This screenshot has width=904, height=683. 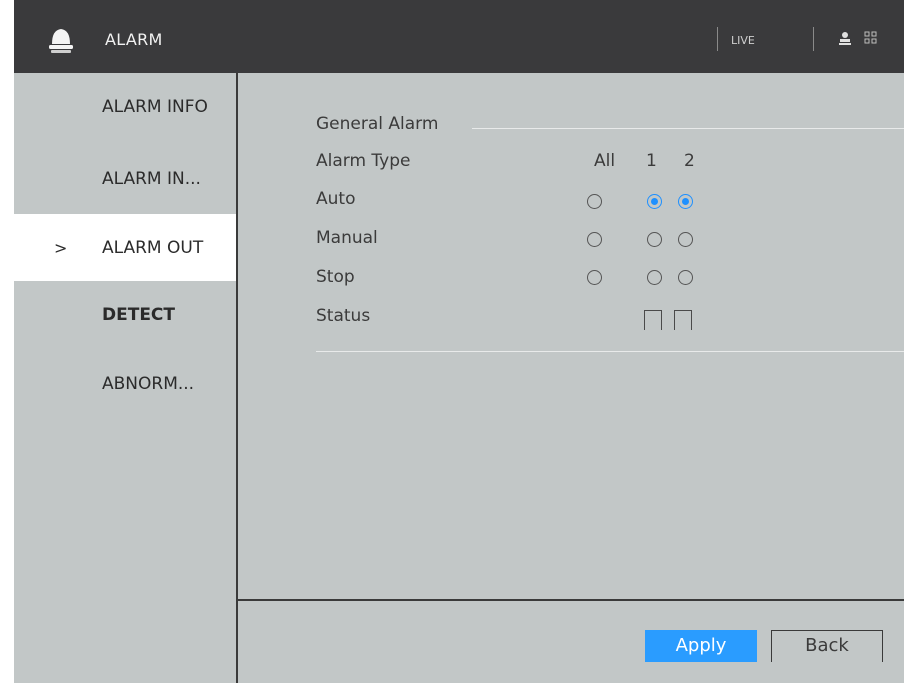 What do you see at coordinates (827, 646) in the screenshot?
I see `back-button: Back` at bounding box center [827, 646].